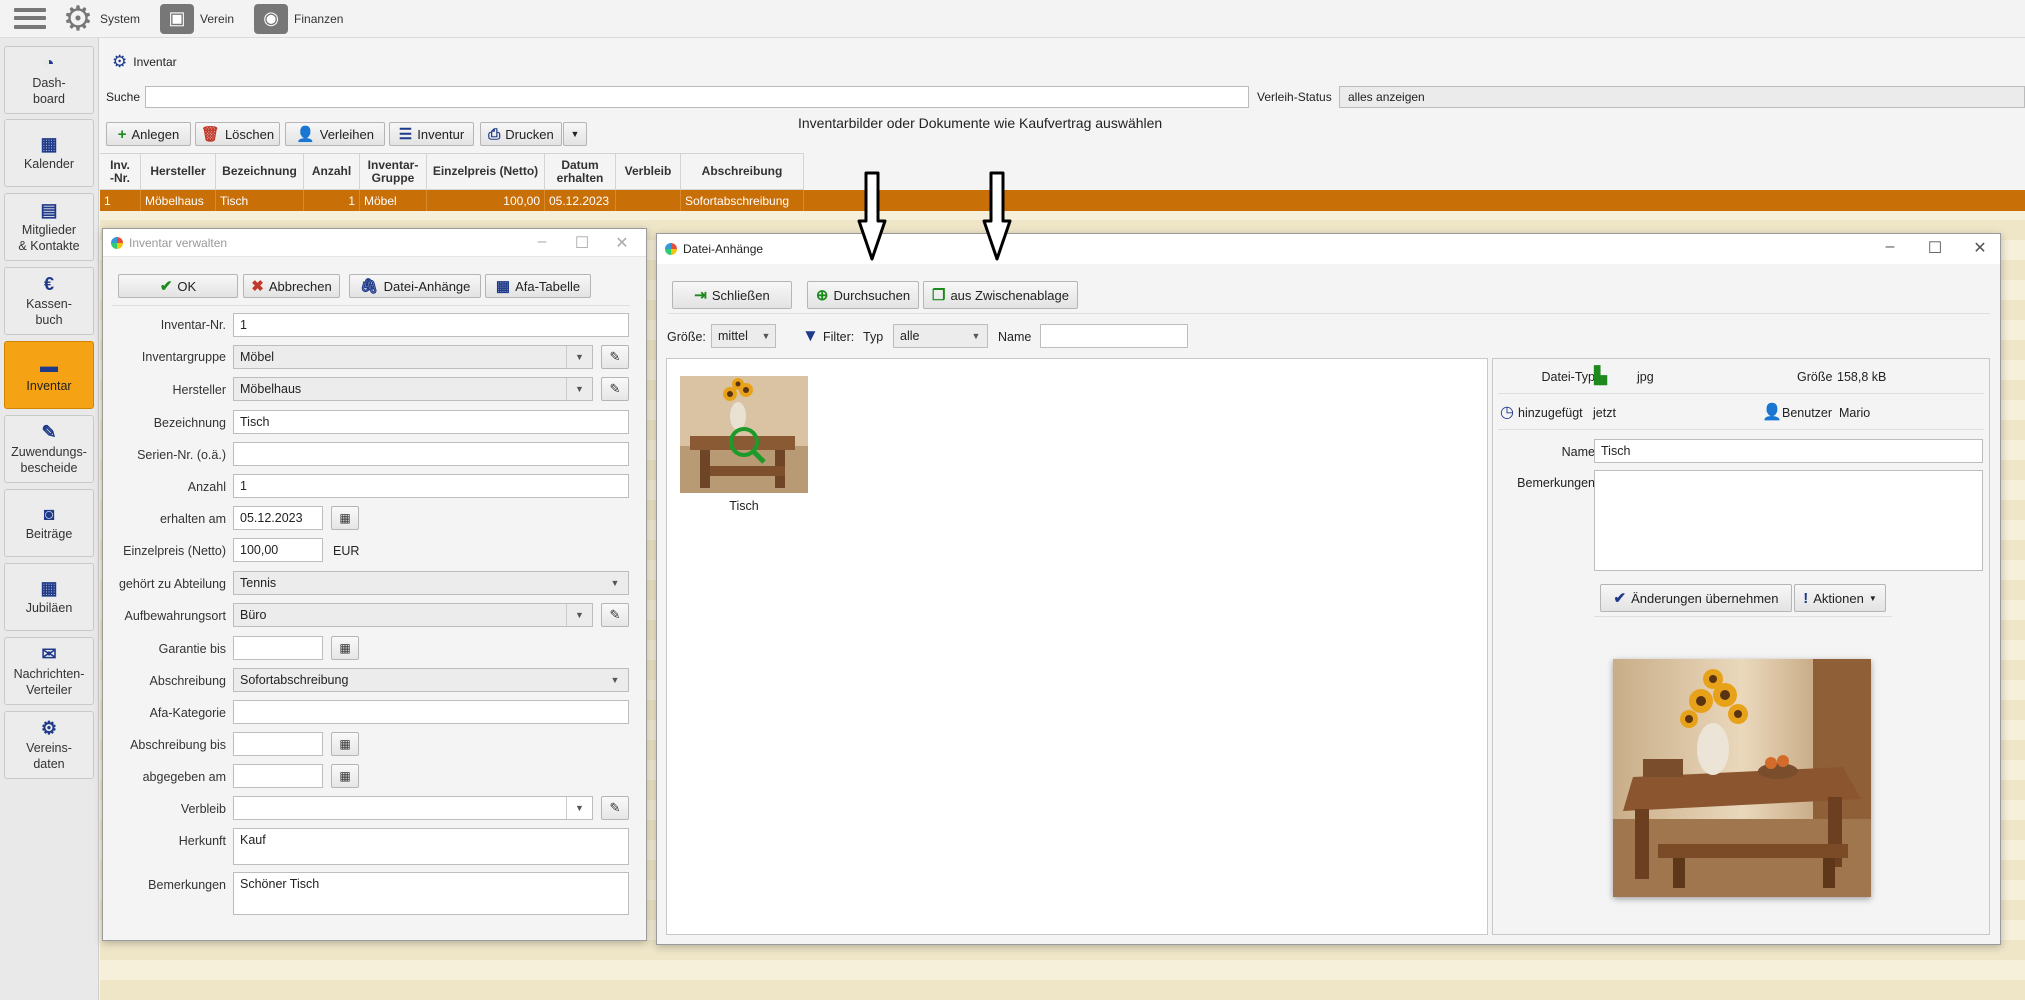 Image resolution: width=2025 pixels, height=1000 pixels. What do you see at coordinates (521, 134) in the screenshot?
I see `print-button: ⎙ Drucken` at bounding box center [521, 134].